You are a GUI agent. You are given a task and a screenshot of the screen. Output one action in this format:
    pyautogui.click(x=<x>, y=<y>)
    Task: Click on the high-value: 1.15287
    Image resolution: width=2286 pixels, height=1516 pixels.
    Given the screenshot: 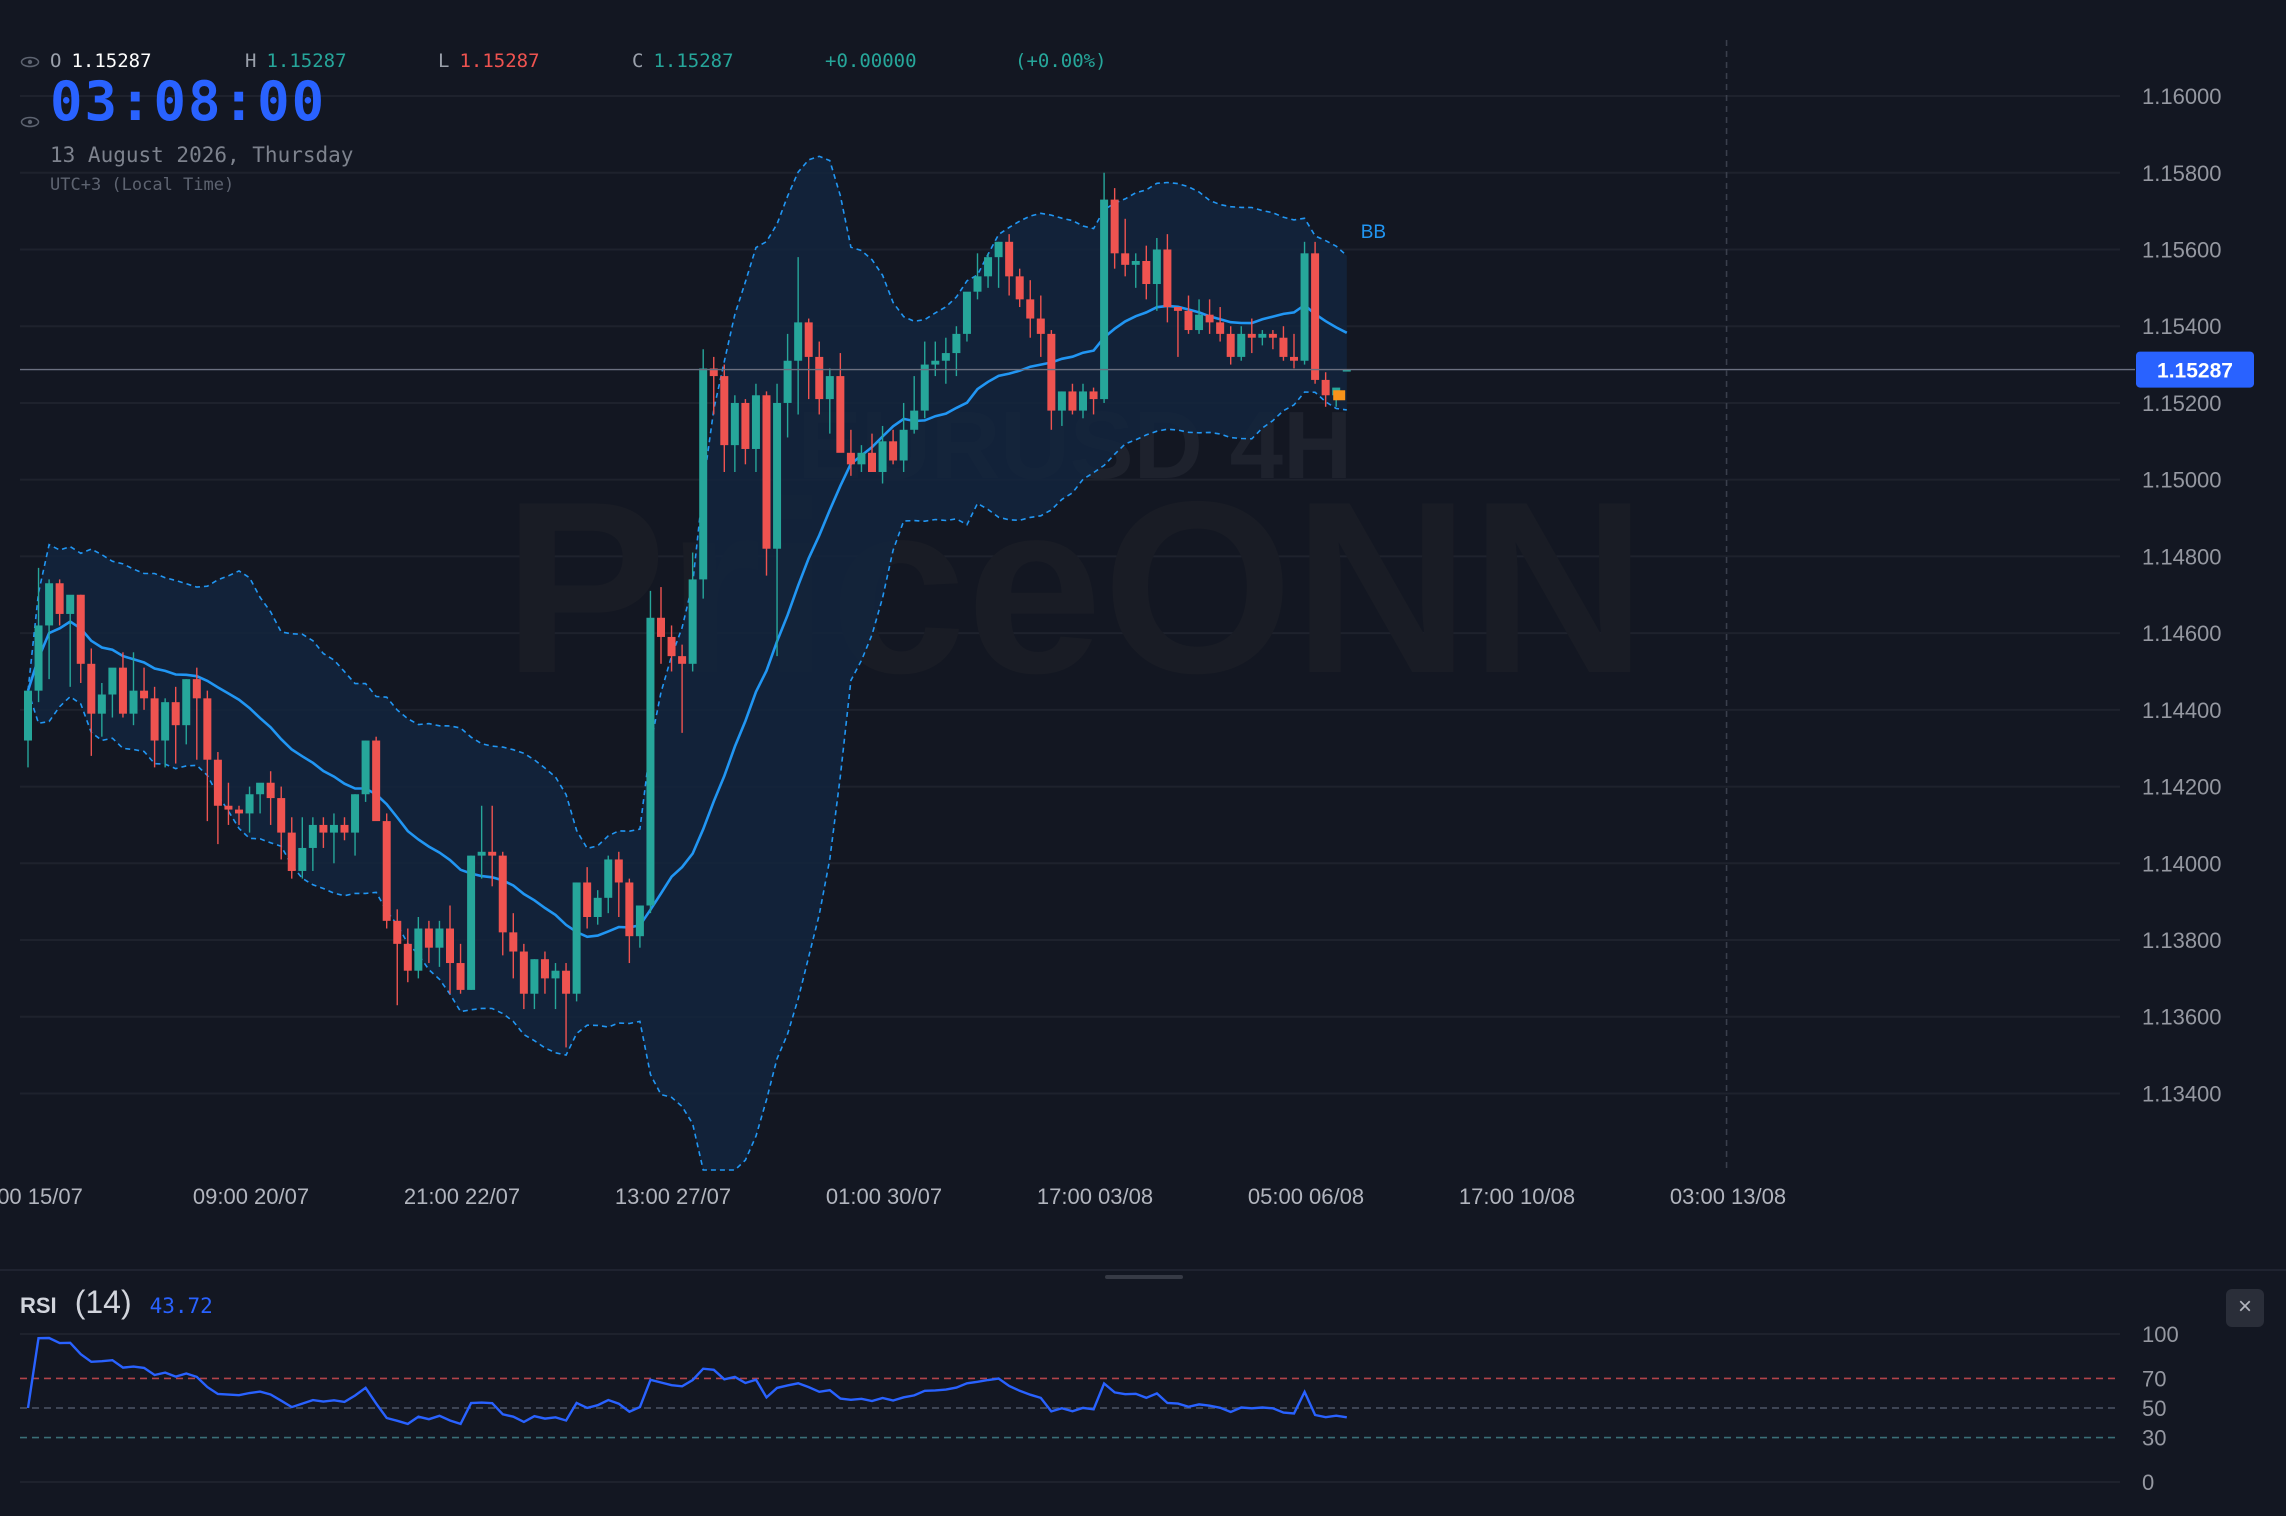 What is the action you would take?
    pyautogui.click(x=306, y=61)
    